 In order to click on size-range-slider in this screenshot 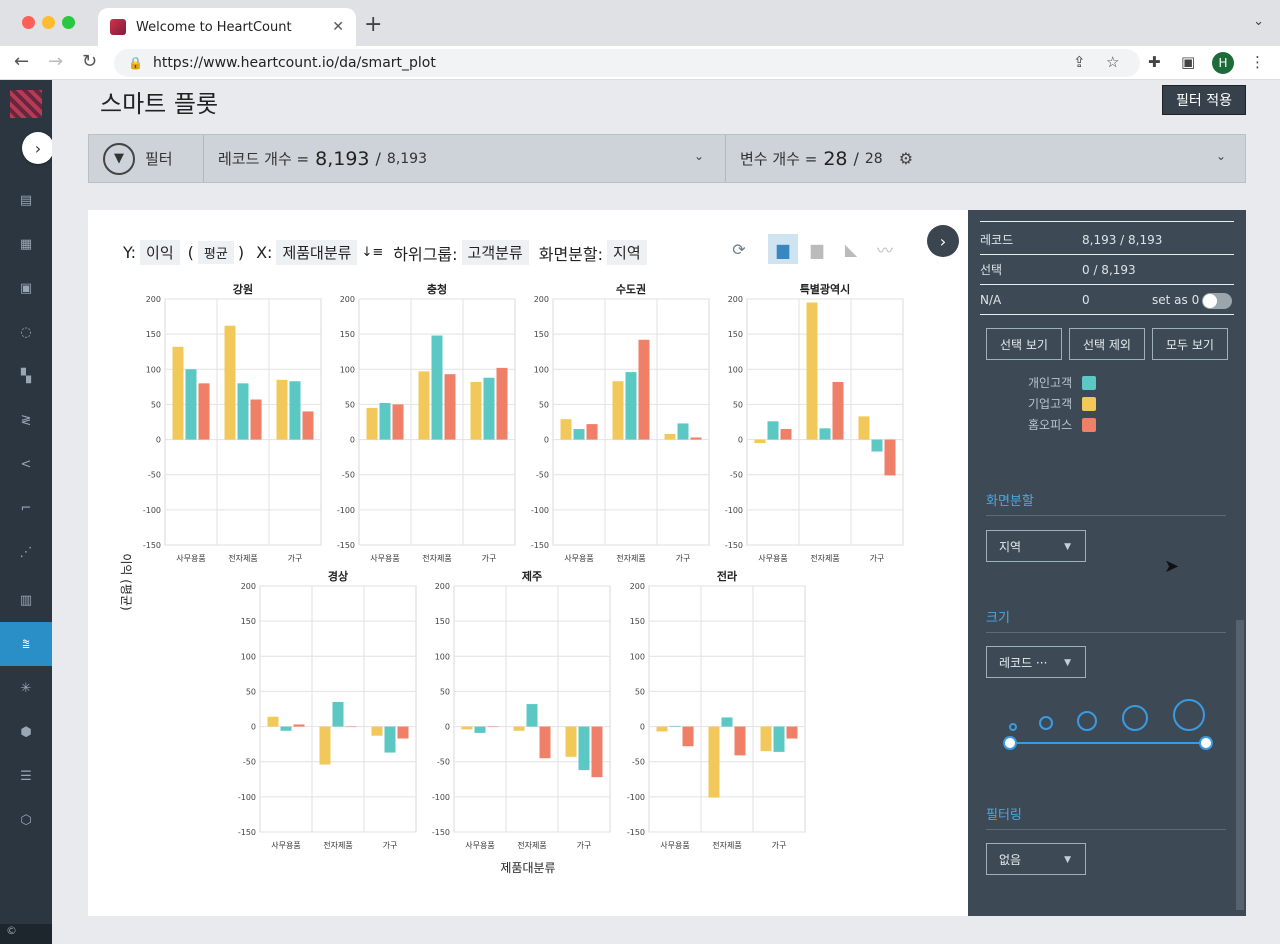, I will do `click(1111, 724)`.